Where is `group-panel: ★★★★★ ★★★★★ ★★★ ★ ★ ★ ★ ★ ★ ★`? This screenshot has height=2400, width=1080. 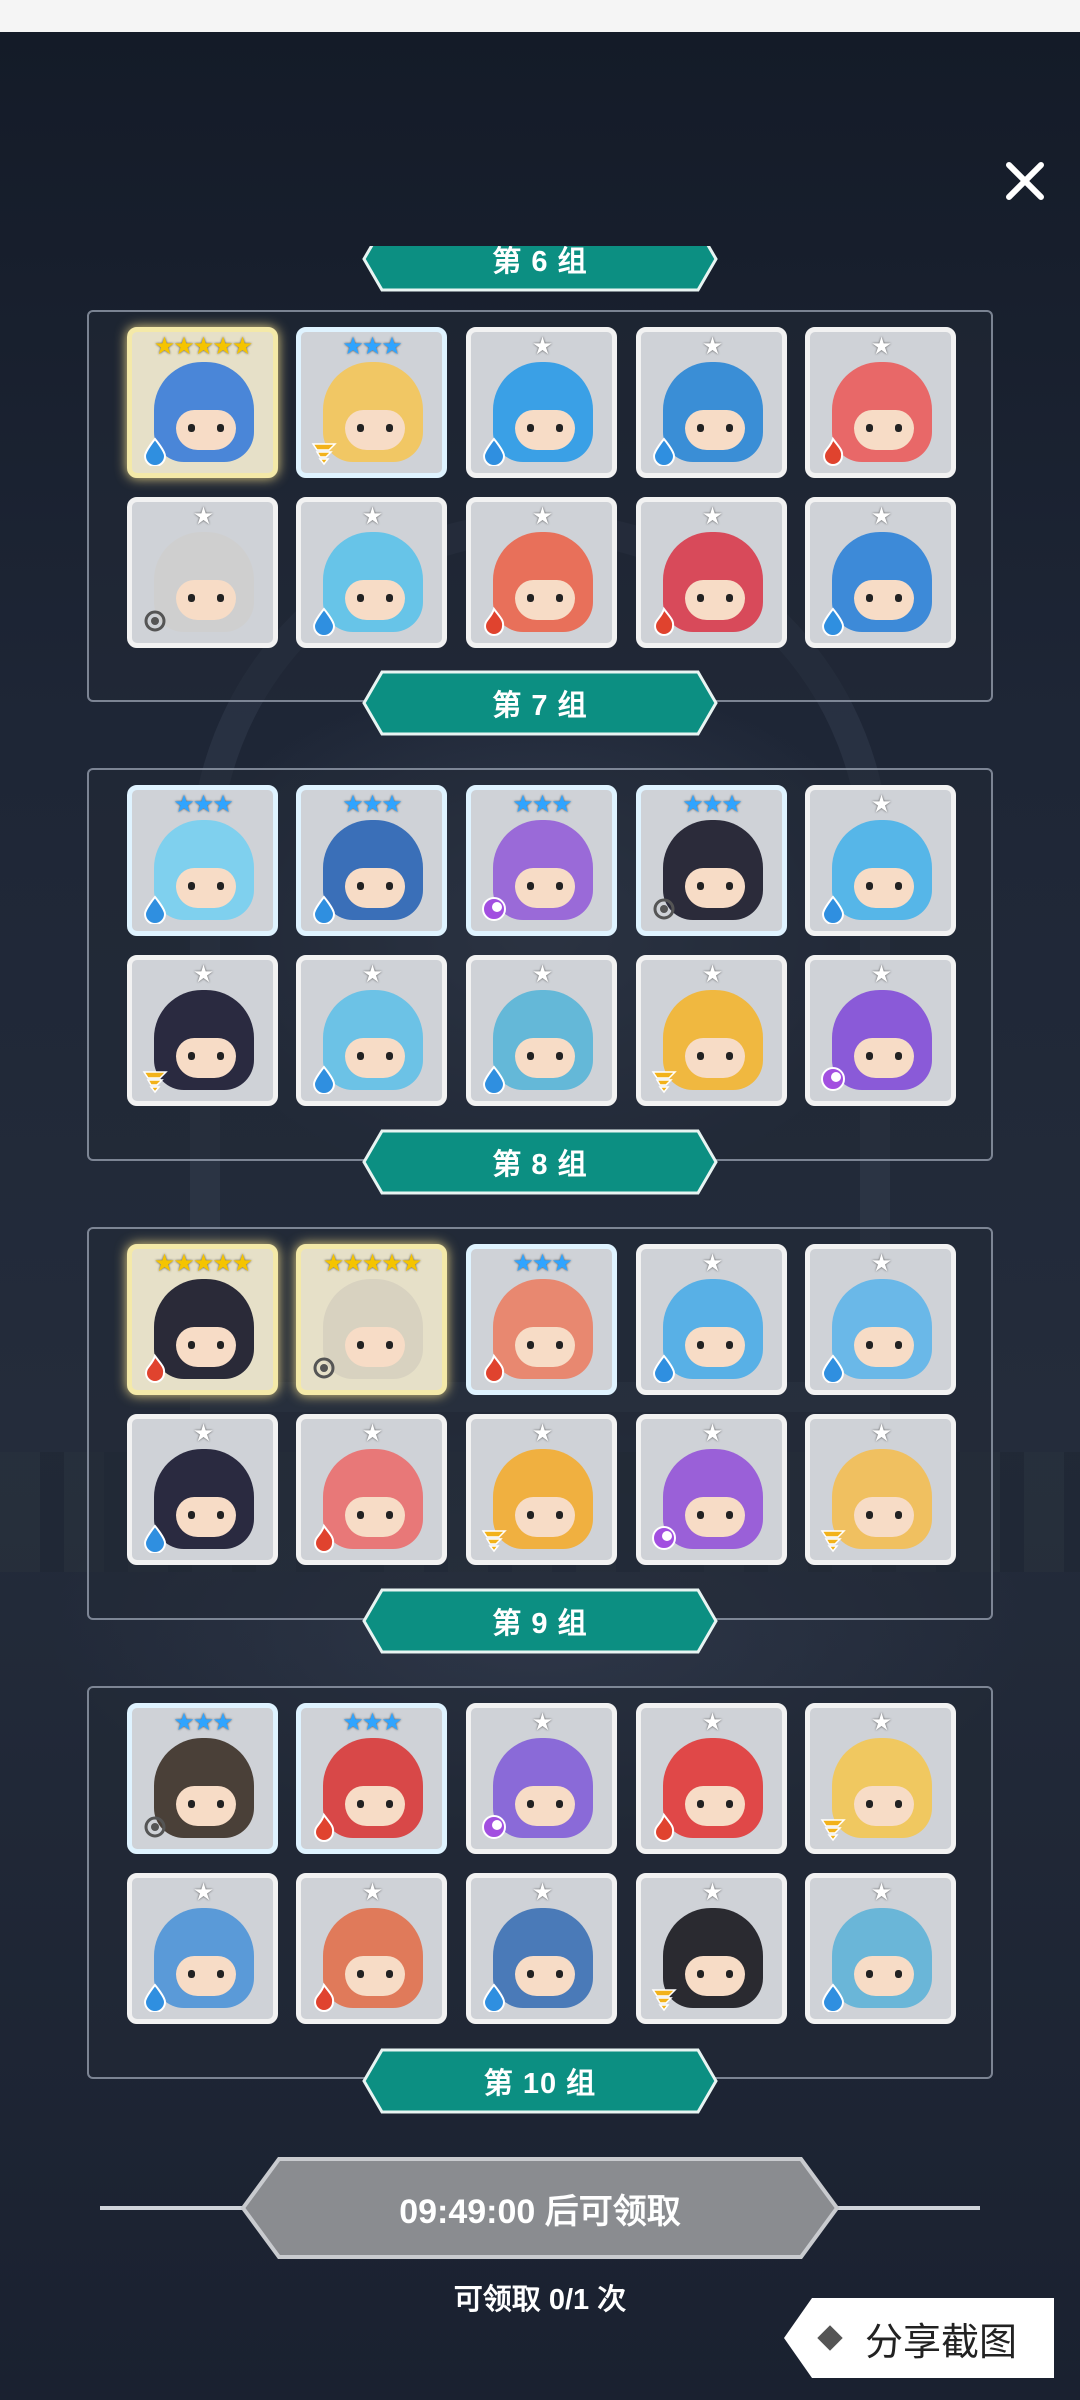 group-panel: ★★★★★ ★★★★★ ★★★ ★ ★ ★ ★ ★ ★ ★ is located at coordinates (540, 1423).